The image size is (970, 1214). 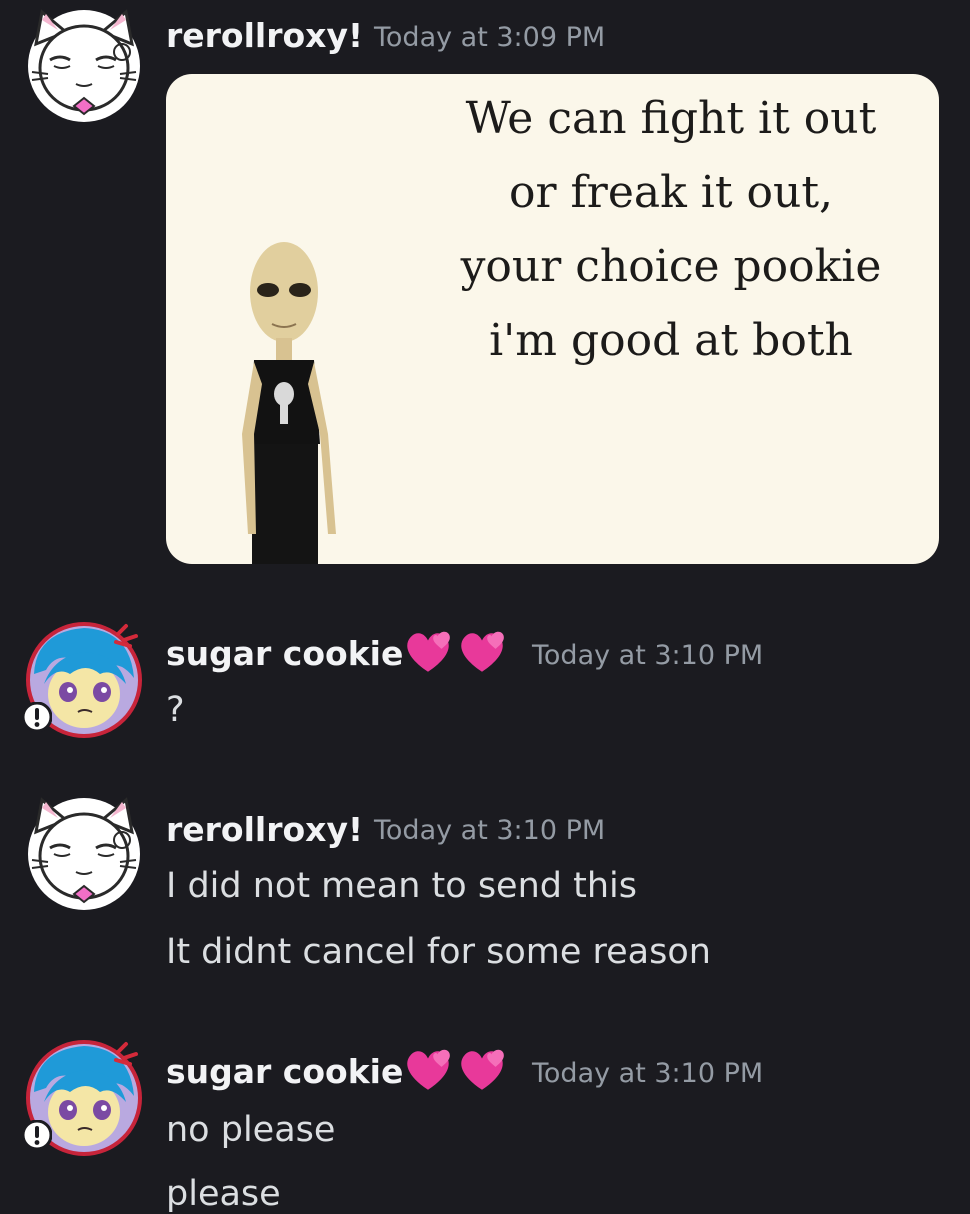 I want to click on message-text: please, so click(x=223, y=1194).